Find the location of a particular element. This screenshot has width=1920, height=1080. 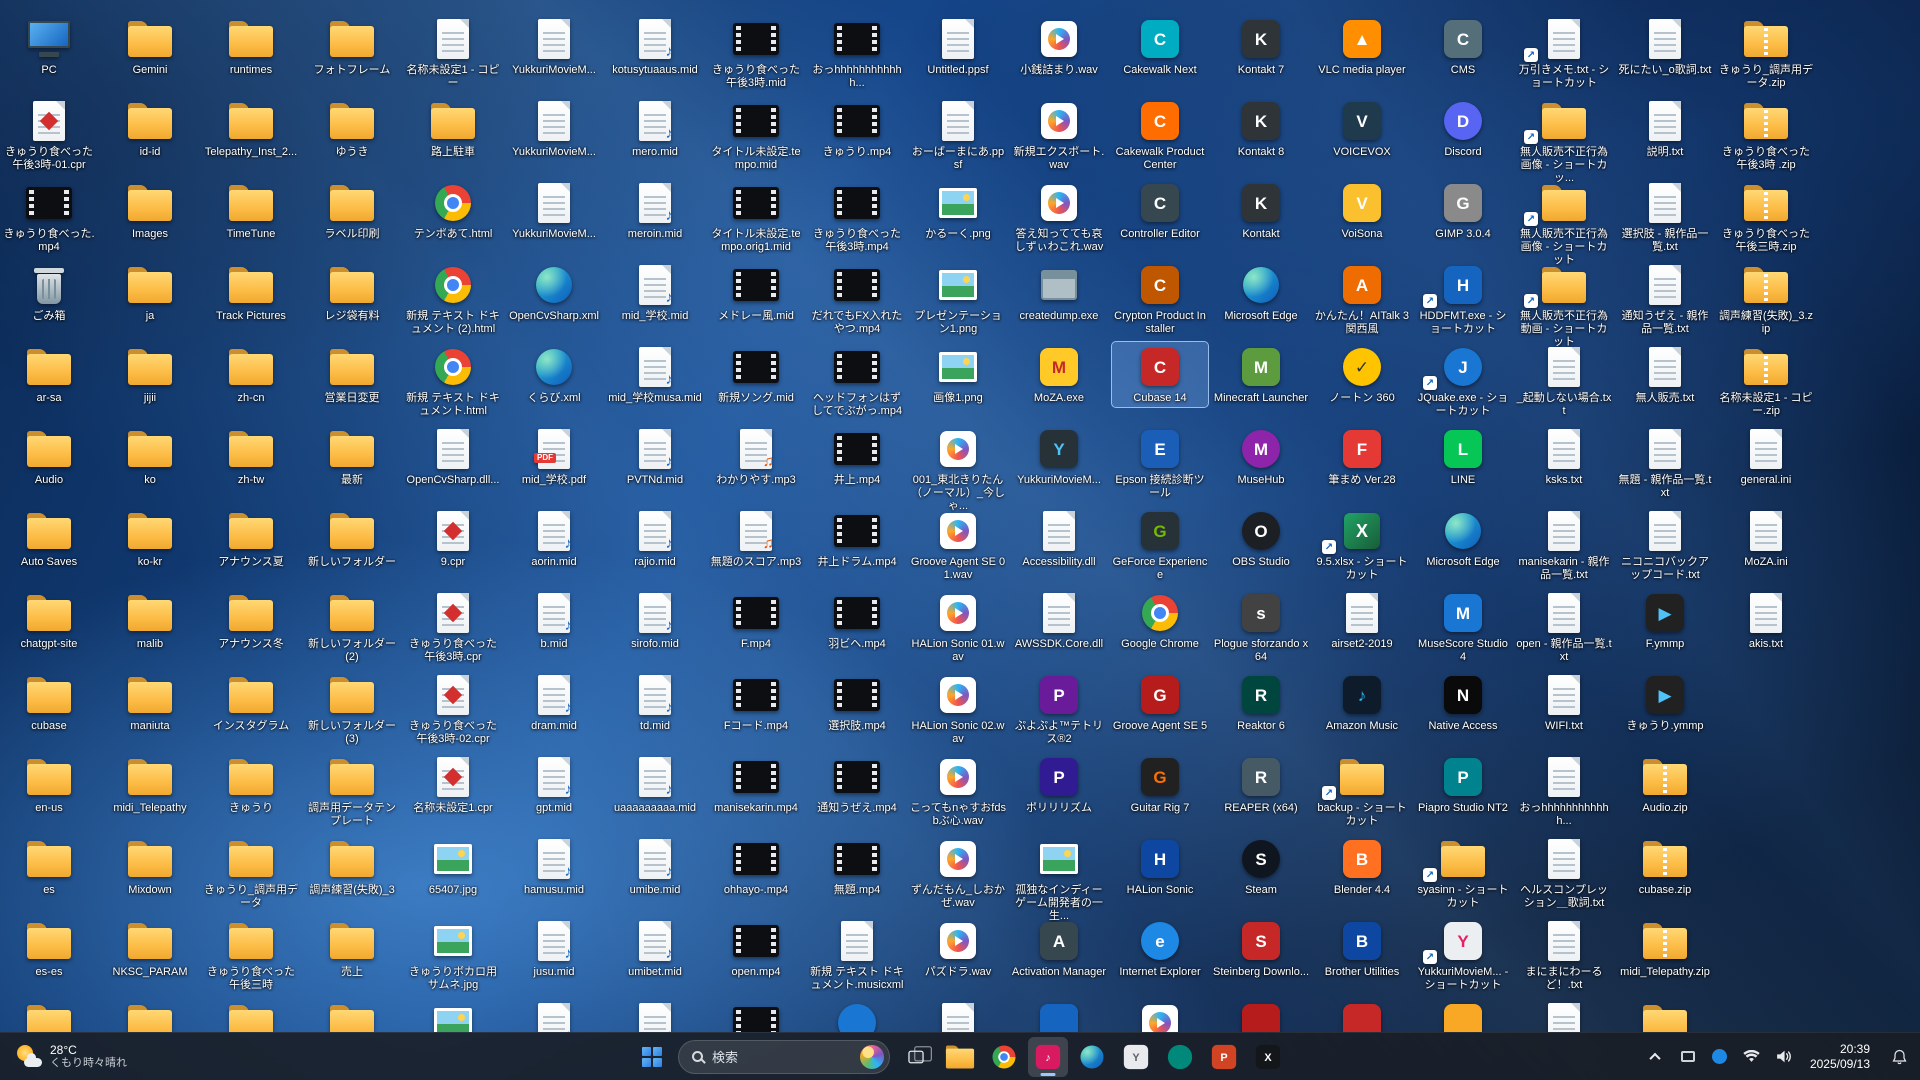

desktop-icon: ♫ わかりやす.mp3 is located at coordinates (756, 456).